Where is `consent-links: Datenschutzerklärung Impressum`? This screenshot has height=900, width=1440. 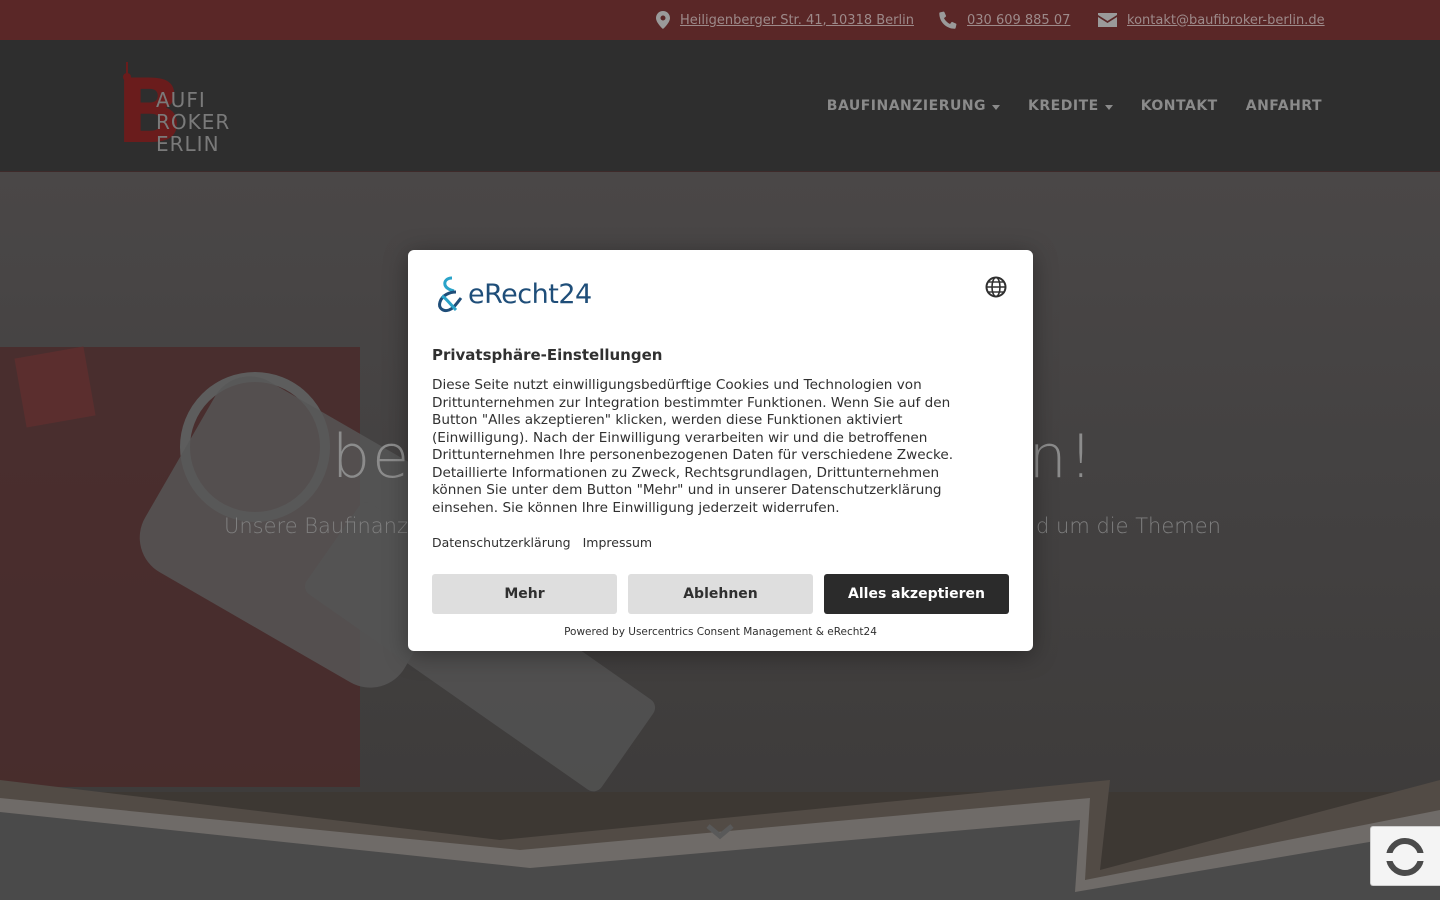
consent-links: Datenschutzerklärung Impressum is located at coordinates (542, 542).